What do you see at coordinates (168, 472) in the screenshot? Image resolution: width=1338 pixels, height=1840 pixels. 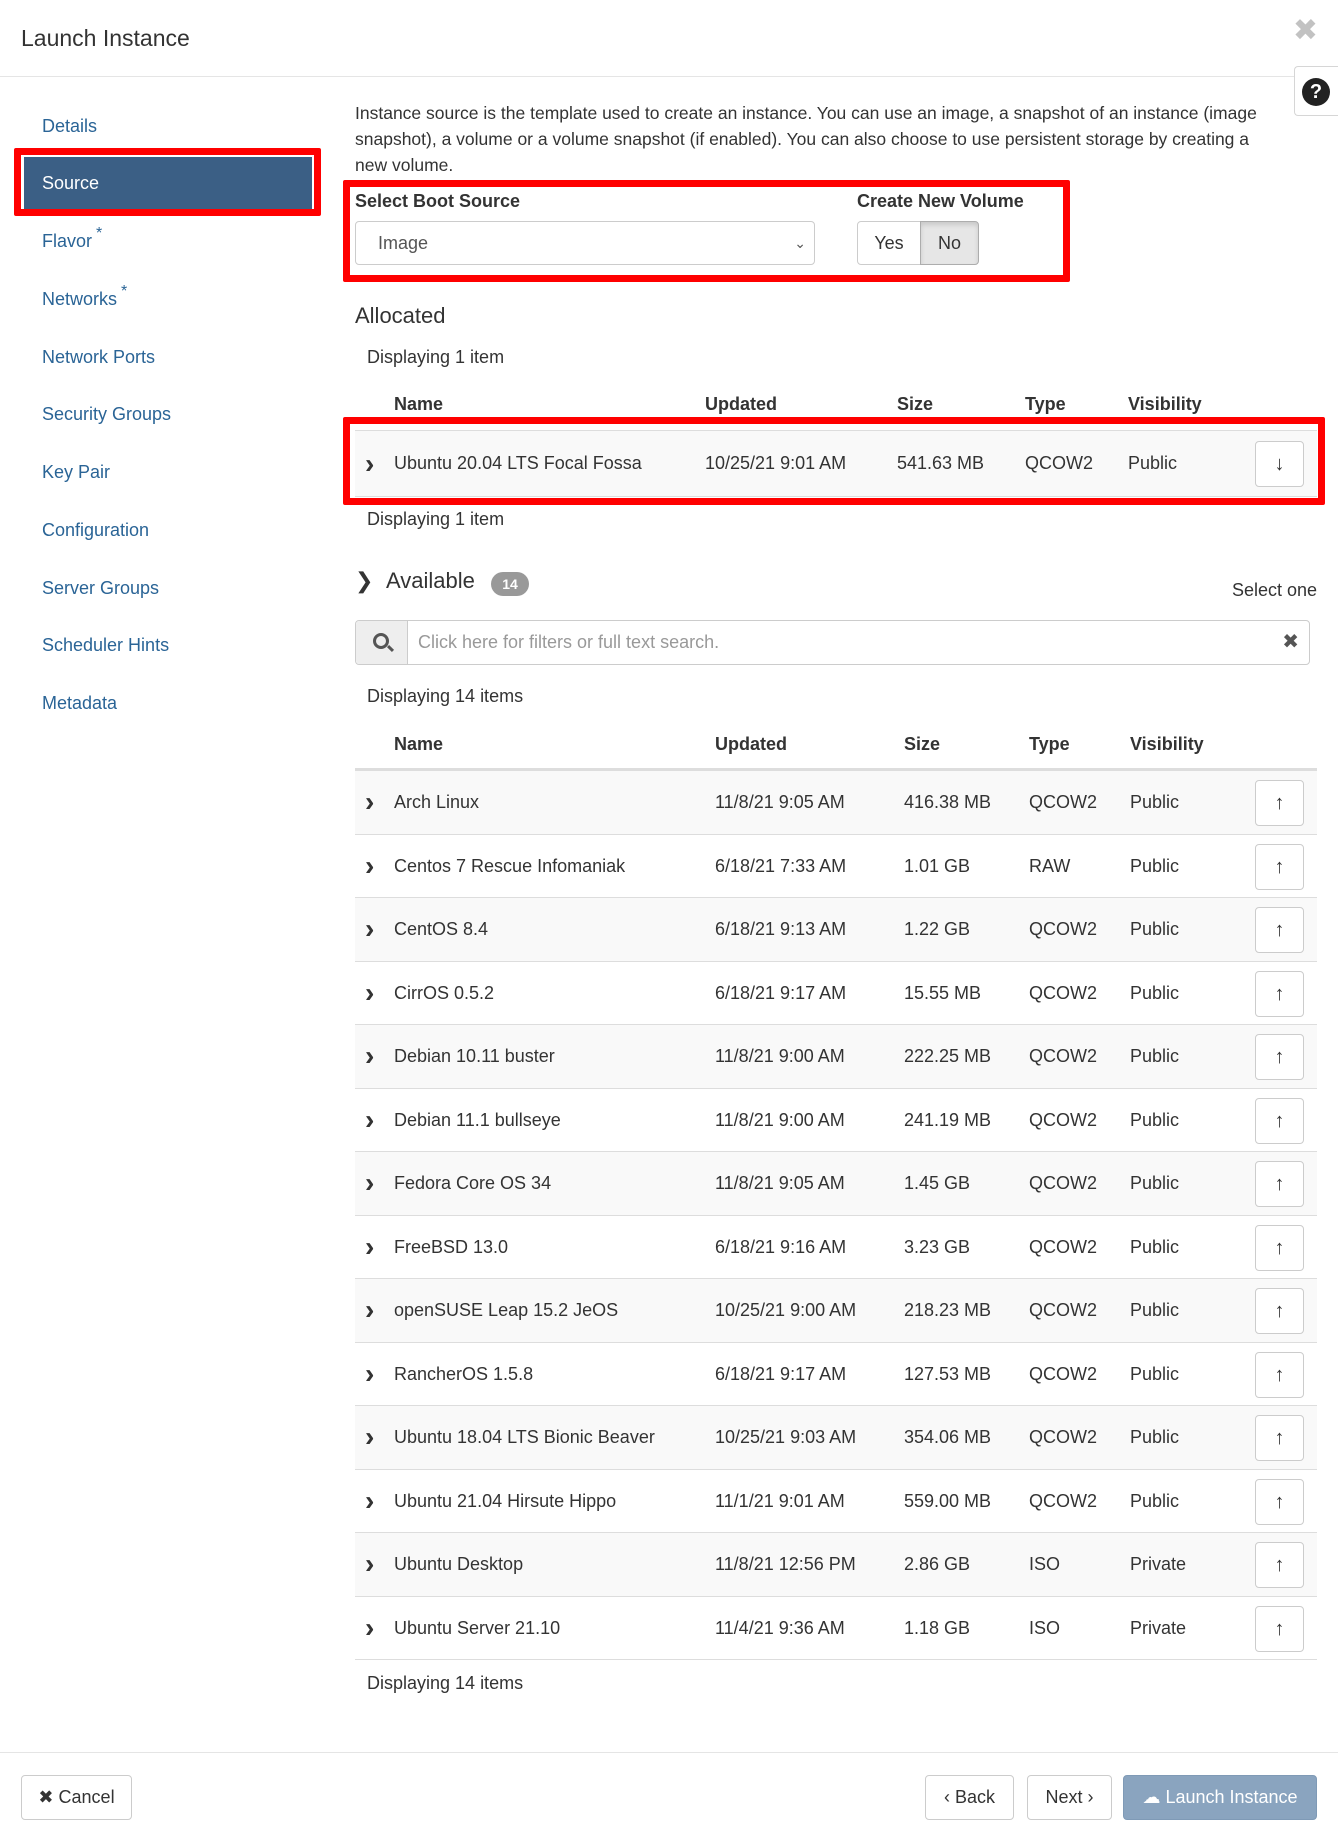 I see `sidebar-item-key-pair: Key Pair` at bounding box center [168, 472].